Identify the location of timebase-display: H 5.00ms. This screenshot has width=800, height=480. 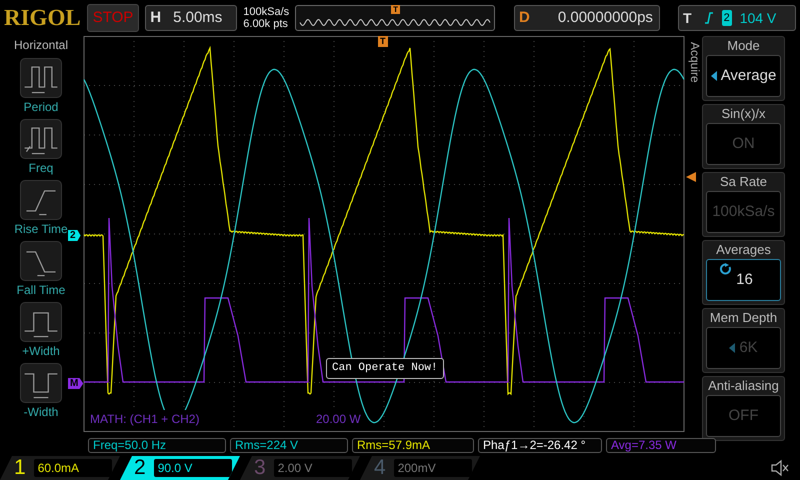
(191, 18).